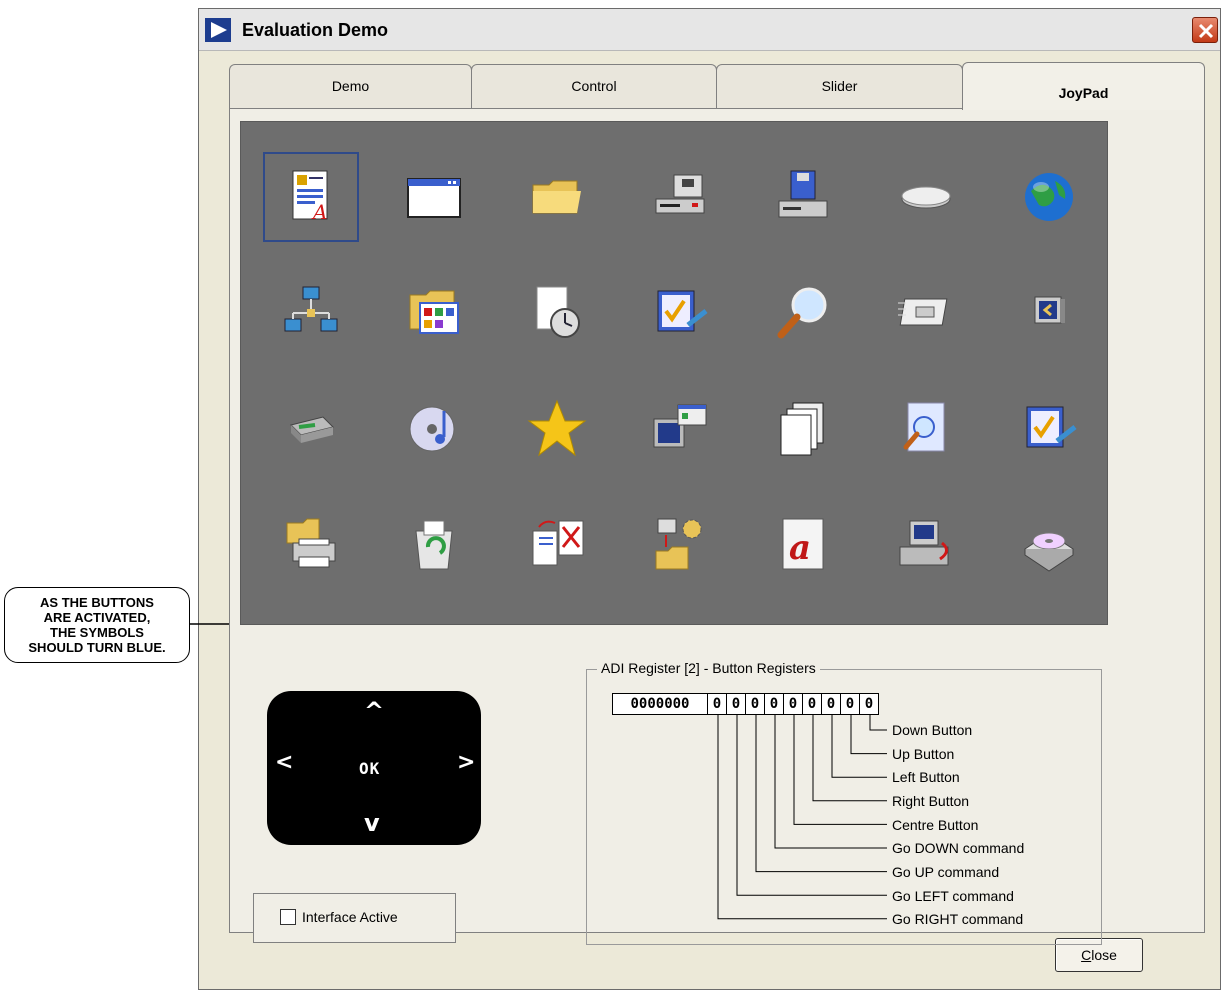 This screenshot has width=1225, height=994. Describe the element at coordinates (680, 426) in the screenshot. I see `display-properties-icon` at that location.